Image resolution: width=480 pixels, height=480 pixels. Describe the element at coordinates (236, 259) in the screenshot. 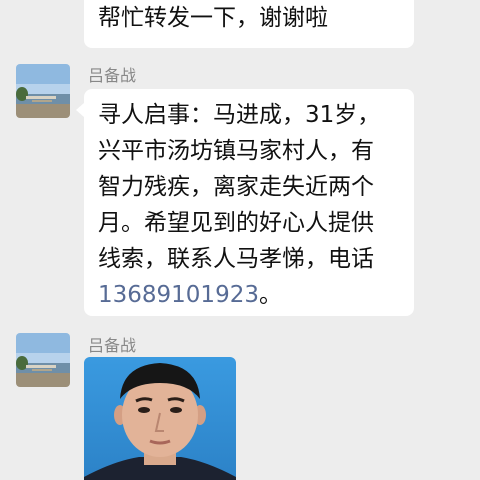

I see `message-line: 线索，联系人马孝悌，电话` at that location.